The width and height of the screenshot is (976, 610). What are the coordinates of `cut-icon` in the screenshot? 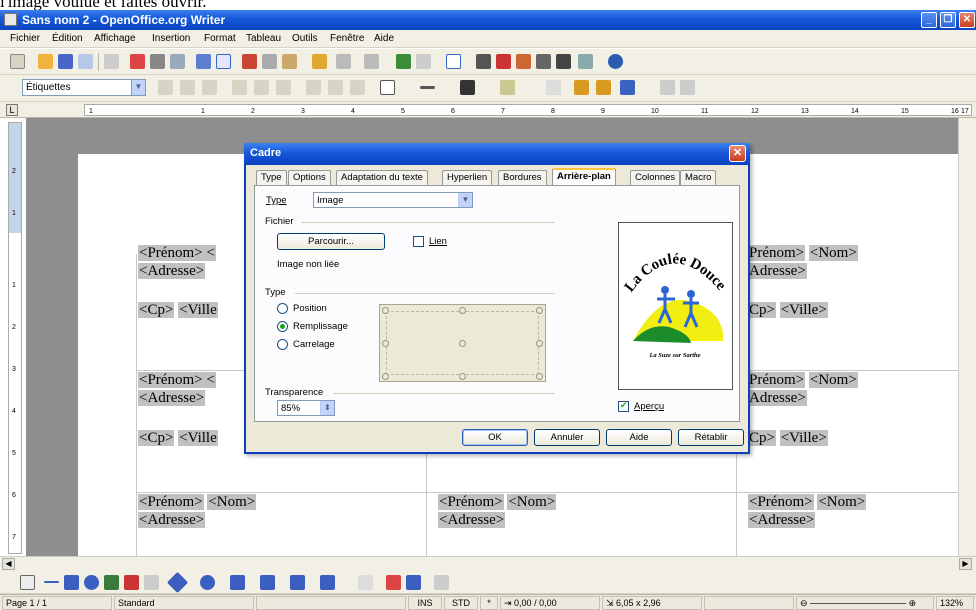 It's located at (249, 61).